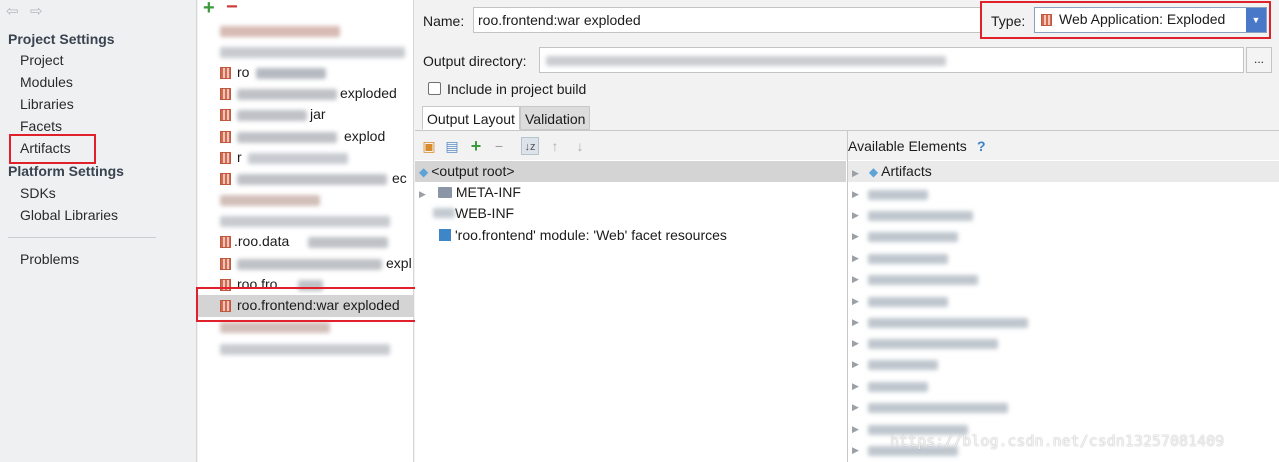 Image resolution: width=1279 pixels, height=462 pixels. I want to click on project-settings-heading: Project Settings, so click(61, 39).